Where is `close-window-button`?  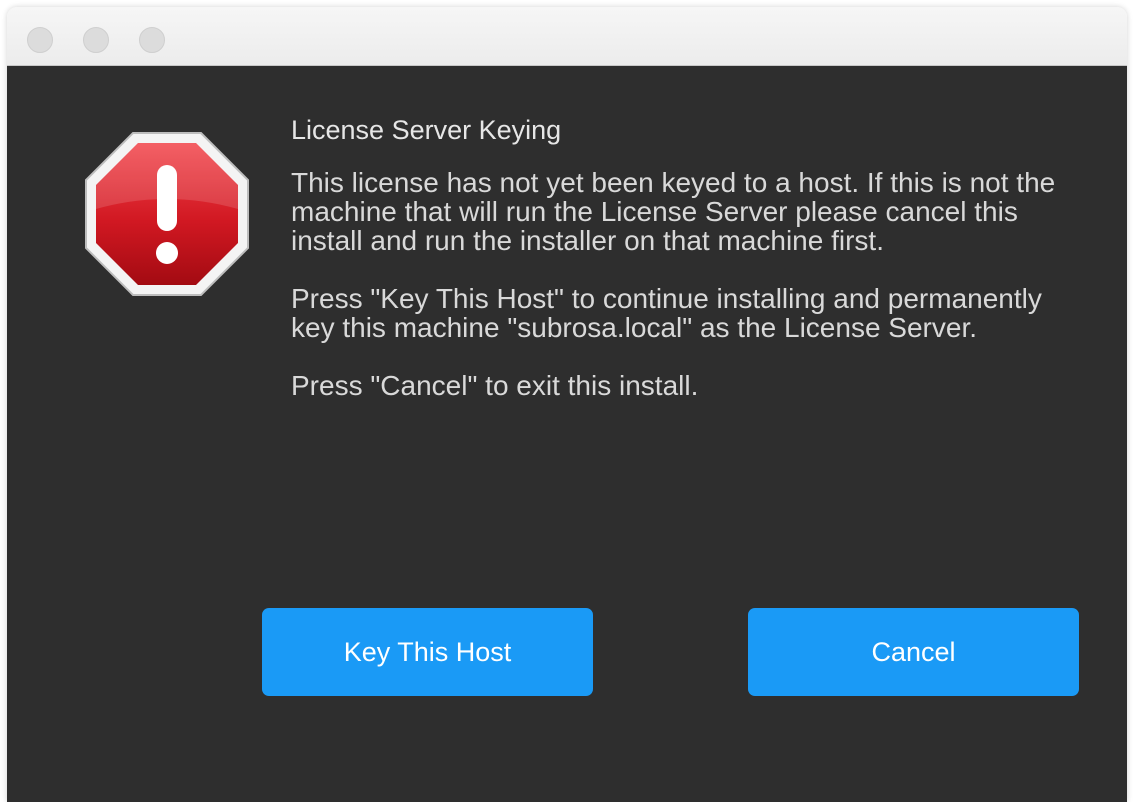
close-window-button is located at coordinates (40, 40).